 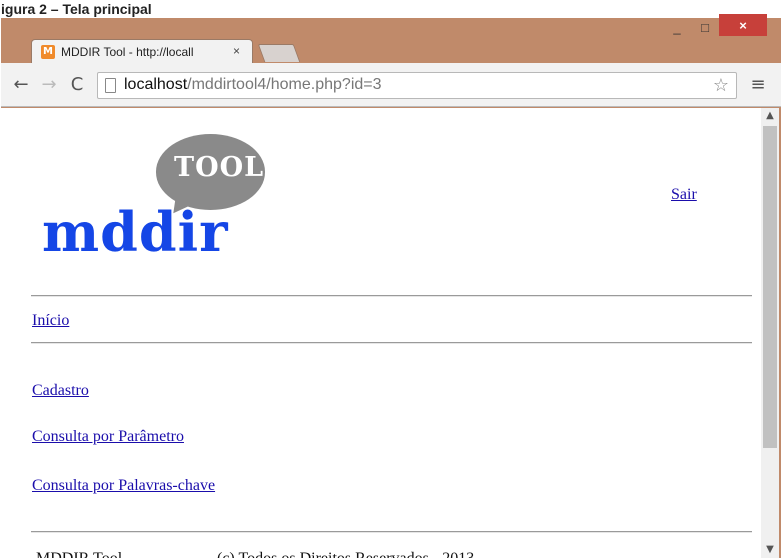 I want to click on maximize-button: □, so click(x=705, y=27).